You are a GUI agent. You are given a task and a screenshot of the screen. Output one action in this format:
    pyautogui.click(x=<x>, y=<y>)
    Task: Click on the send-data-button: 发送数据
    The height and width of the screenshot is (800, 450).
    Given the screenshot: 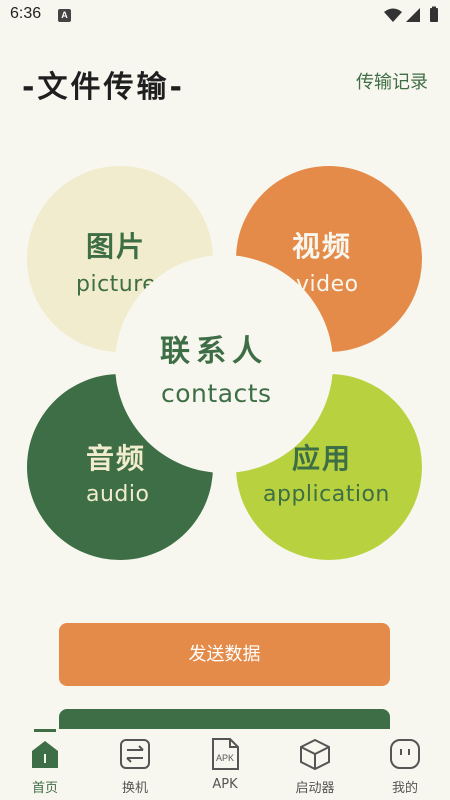 What is the action you would take?
    pyautogui.click(x=224, y=654)
    